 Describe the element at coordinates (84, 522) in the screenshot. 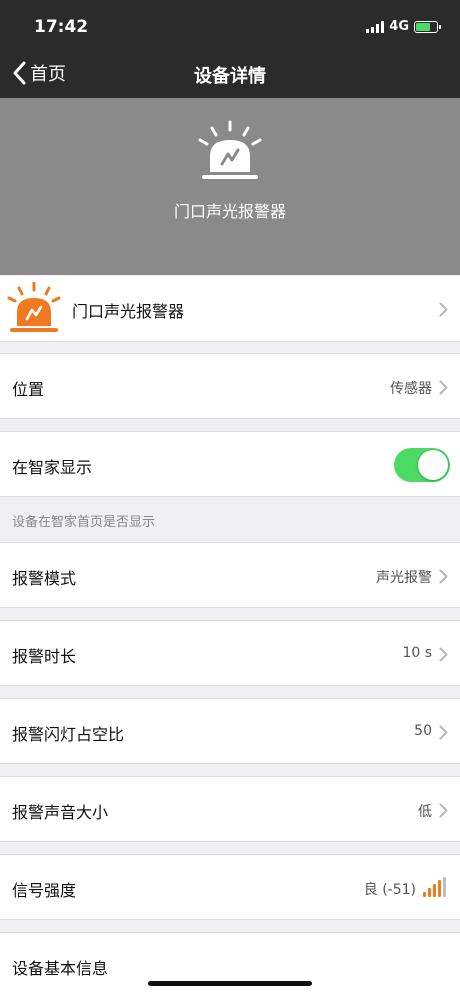

I see `show-home-hint: 设备在智家首页是否显示` at that location.